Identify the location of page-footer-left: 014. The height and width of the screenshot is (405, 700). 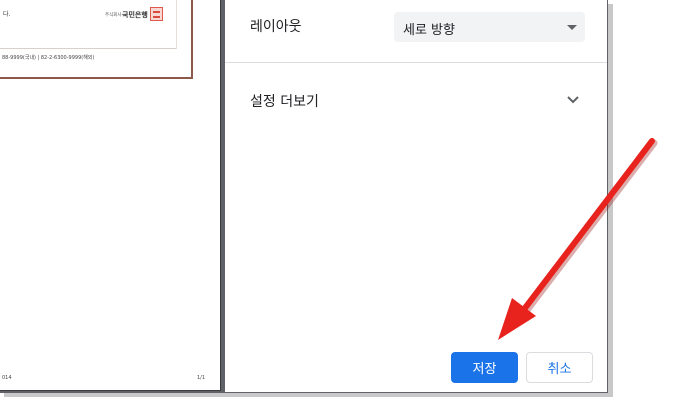
(7, 378).